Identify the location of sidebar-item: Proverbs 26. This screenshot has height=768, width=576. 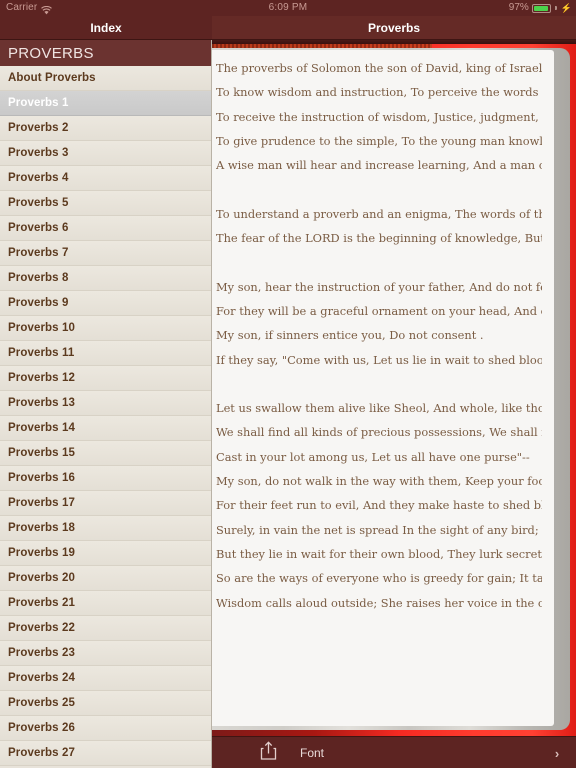
(105, 728).